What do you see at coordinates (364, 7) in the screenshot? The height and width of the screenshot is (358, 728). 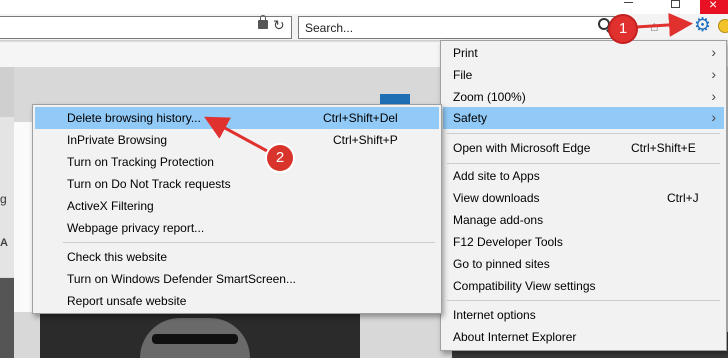 I see `title-bar: ×` at bounding box center [364, 7].